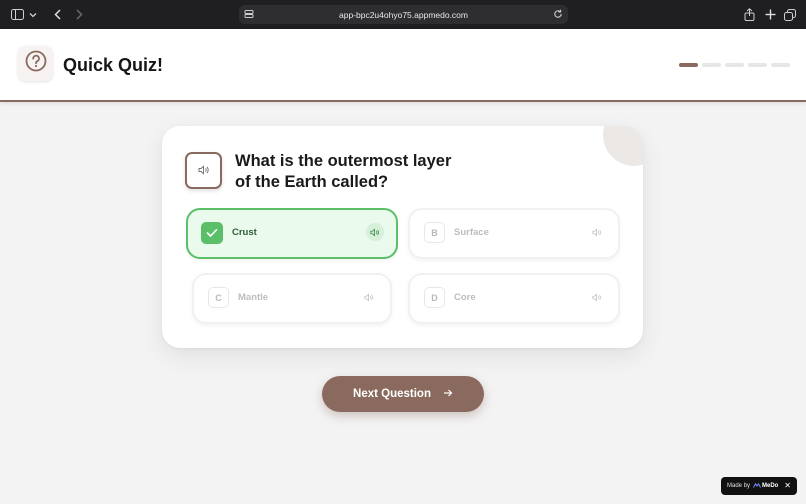  Describe the element at coordinates (558, 14) in the screenshot. I see `reload-icon` at that location.